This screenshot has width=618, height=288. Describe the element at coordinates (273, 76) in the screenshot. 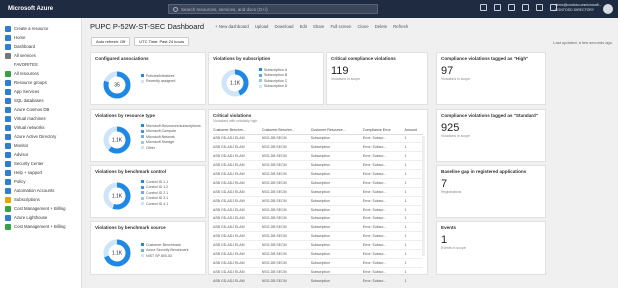

I see `legend-item: Subscription B` at that location.